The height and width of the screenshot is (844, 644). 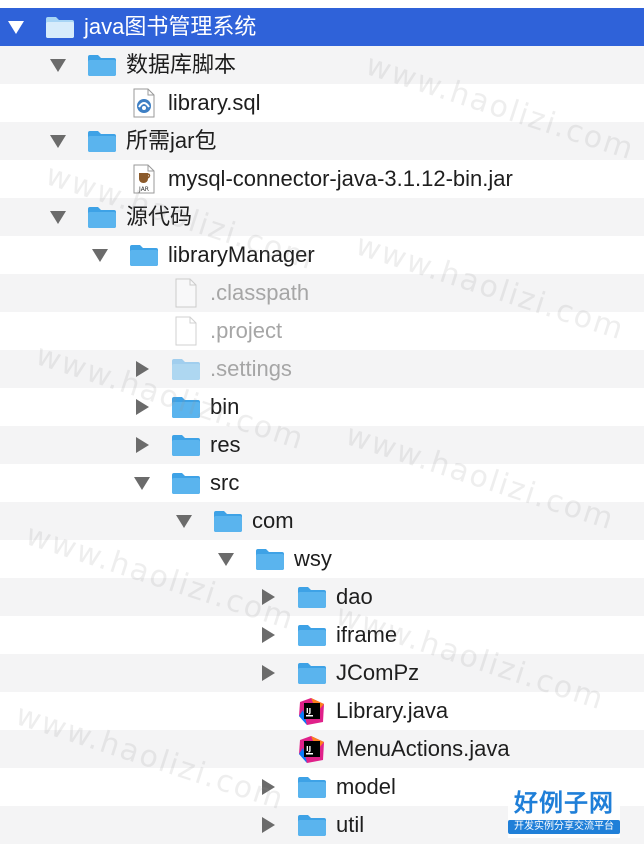 I want to click on tree-row-mysql-jar: JAR mysql-connector-java-3.1.12-bin.jar, so click(x=322, y=179).